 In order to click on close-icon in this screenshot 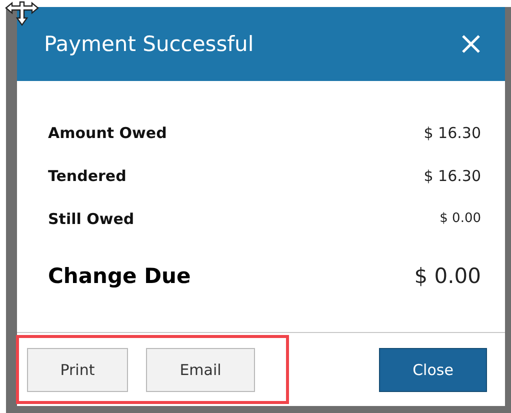, I will do `click(471, 44)`.